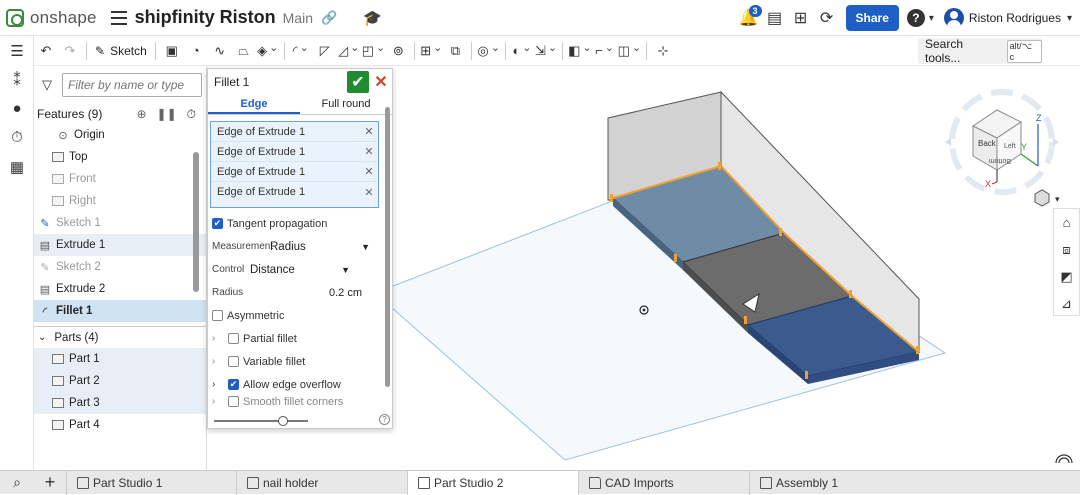 The height and width of the screenshot is (495, 1080). Describe the element at coordinates (384, 419) in the screenshot. I see `dialog-help-icon: ?` at that location.